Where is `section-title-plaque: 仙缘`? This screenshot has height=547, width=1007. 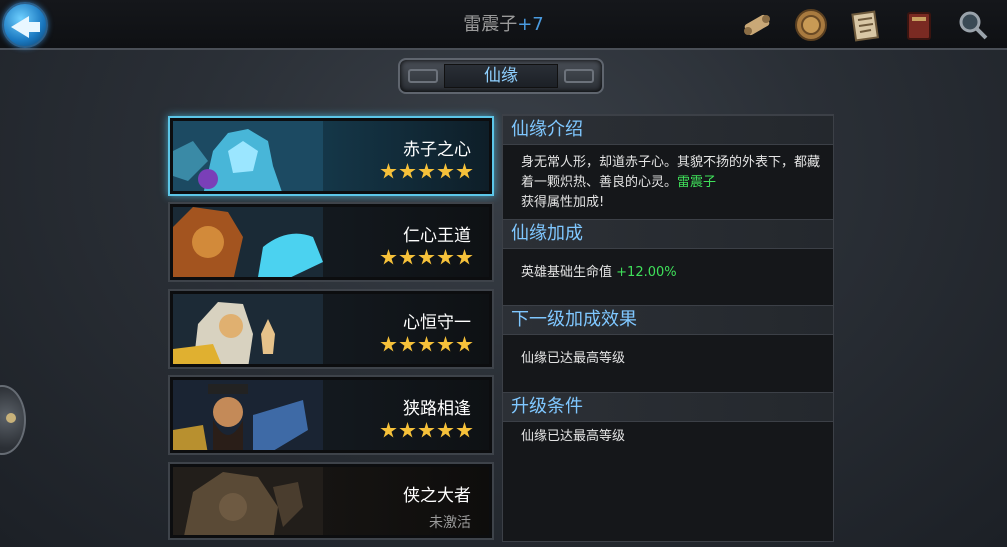 section-title-plaque: 仙缘 is located at coordinates (501, 76).